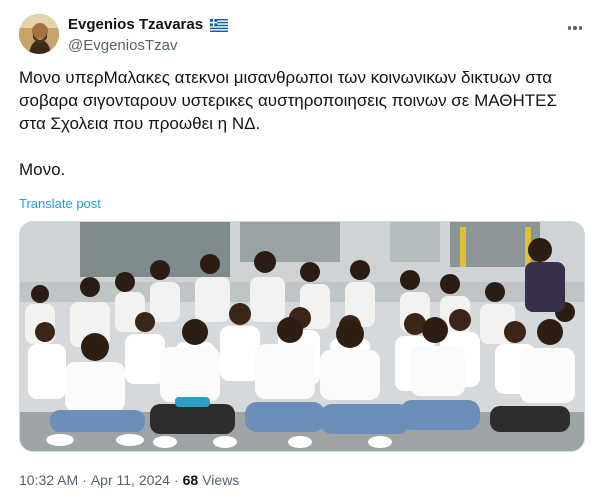 The image size is (600, 500). Describe the element at coordinates (219, 25) in the screenshot. I see `greek-flag-icon` at that location.